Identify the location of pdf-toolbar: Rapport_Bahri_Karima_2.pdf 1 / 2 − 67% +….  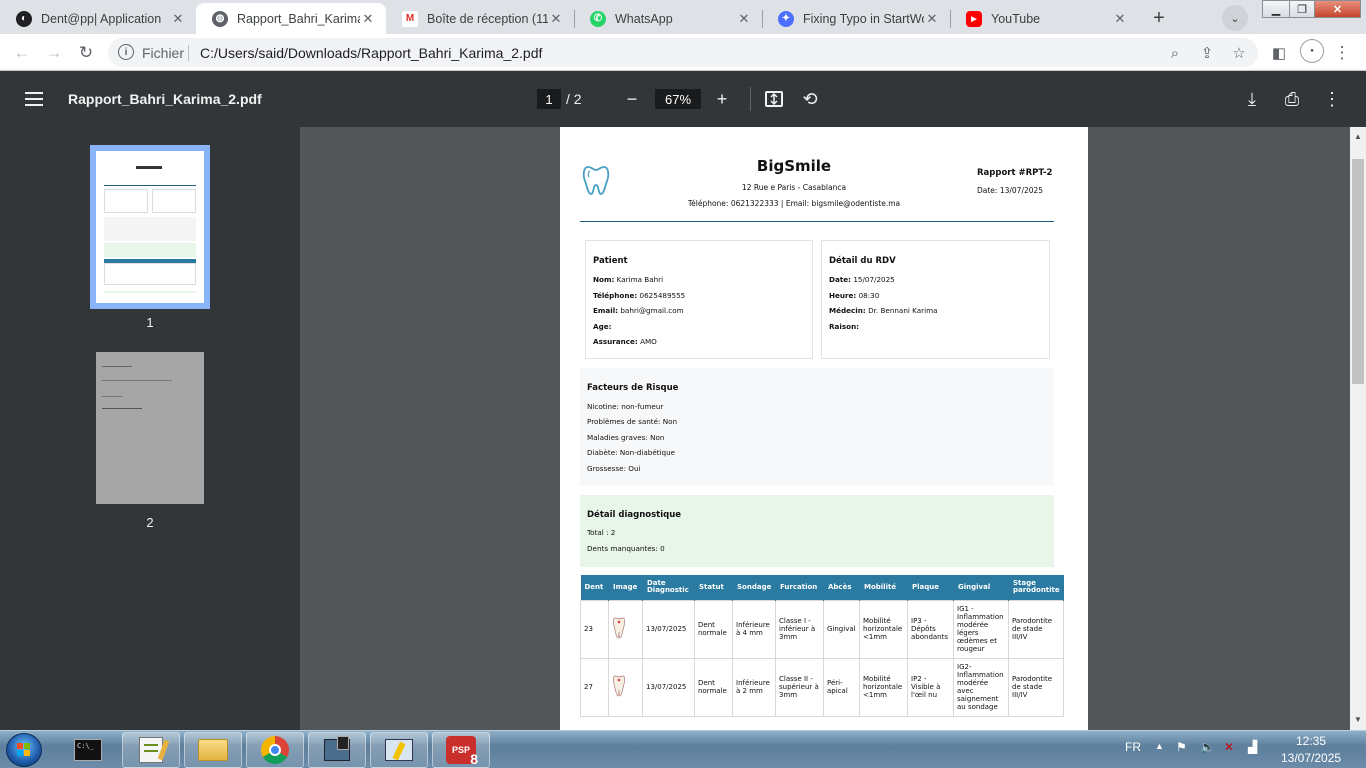
(683, 99).